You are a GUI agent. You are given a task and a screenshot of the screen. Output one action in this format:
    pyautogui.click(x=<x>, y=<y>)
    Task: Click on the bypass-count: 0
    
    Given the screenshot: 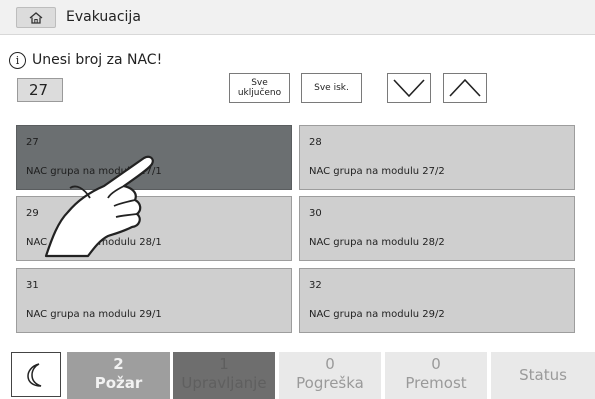 What is the action you would take?
    pyautogui.click(x=436, y=364)
    